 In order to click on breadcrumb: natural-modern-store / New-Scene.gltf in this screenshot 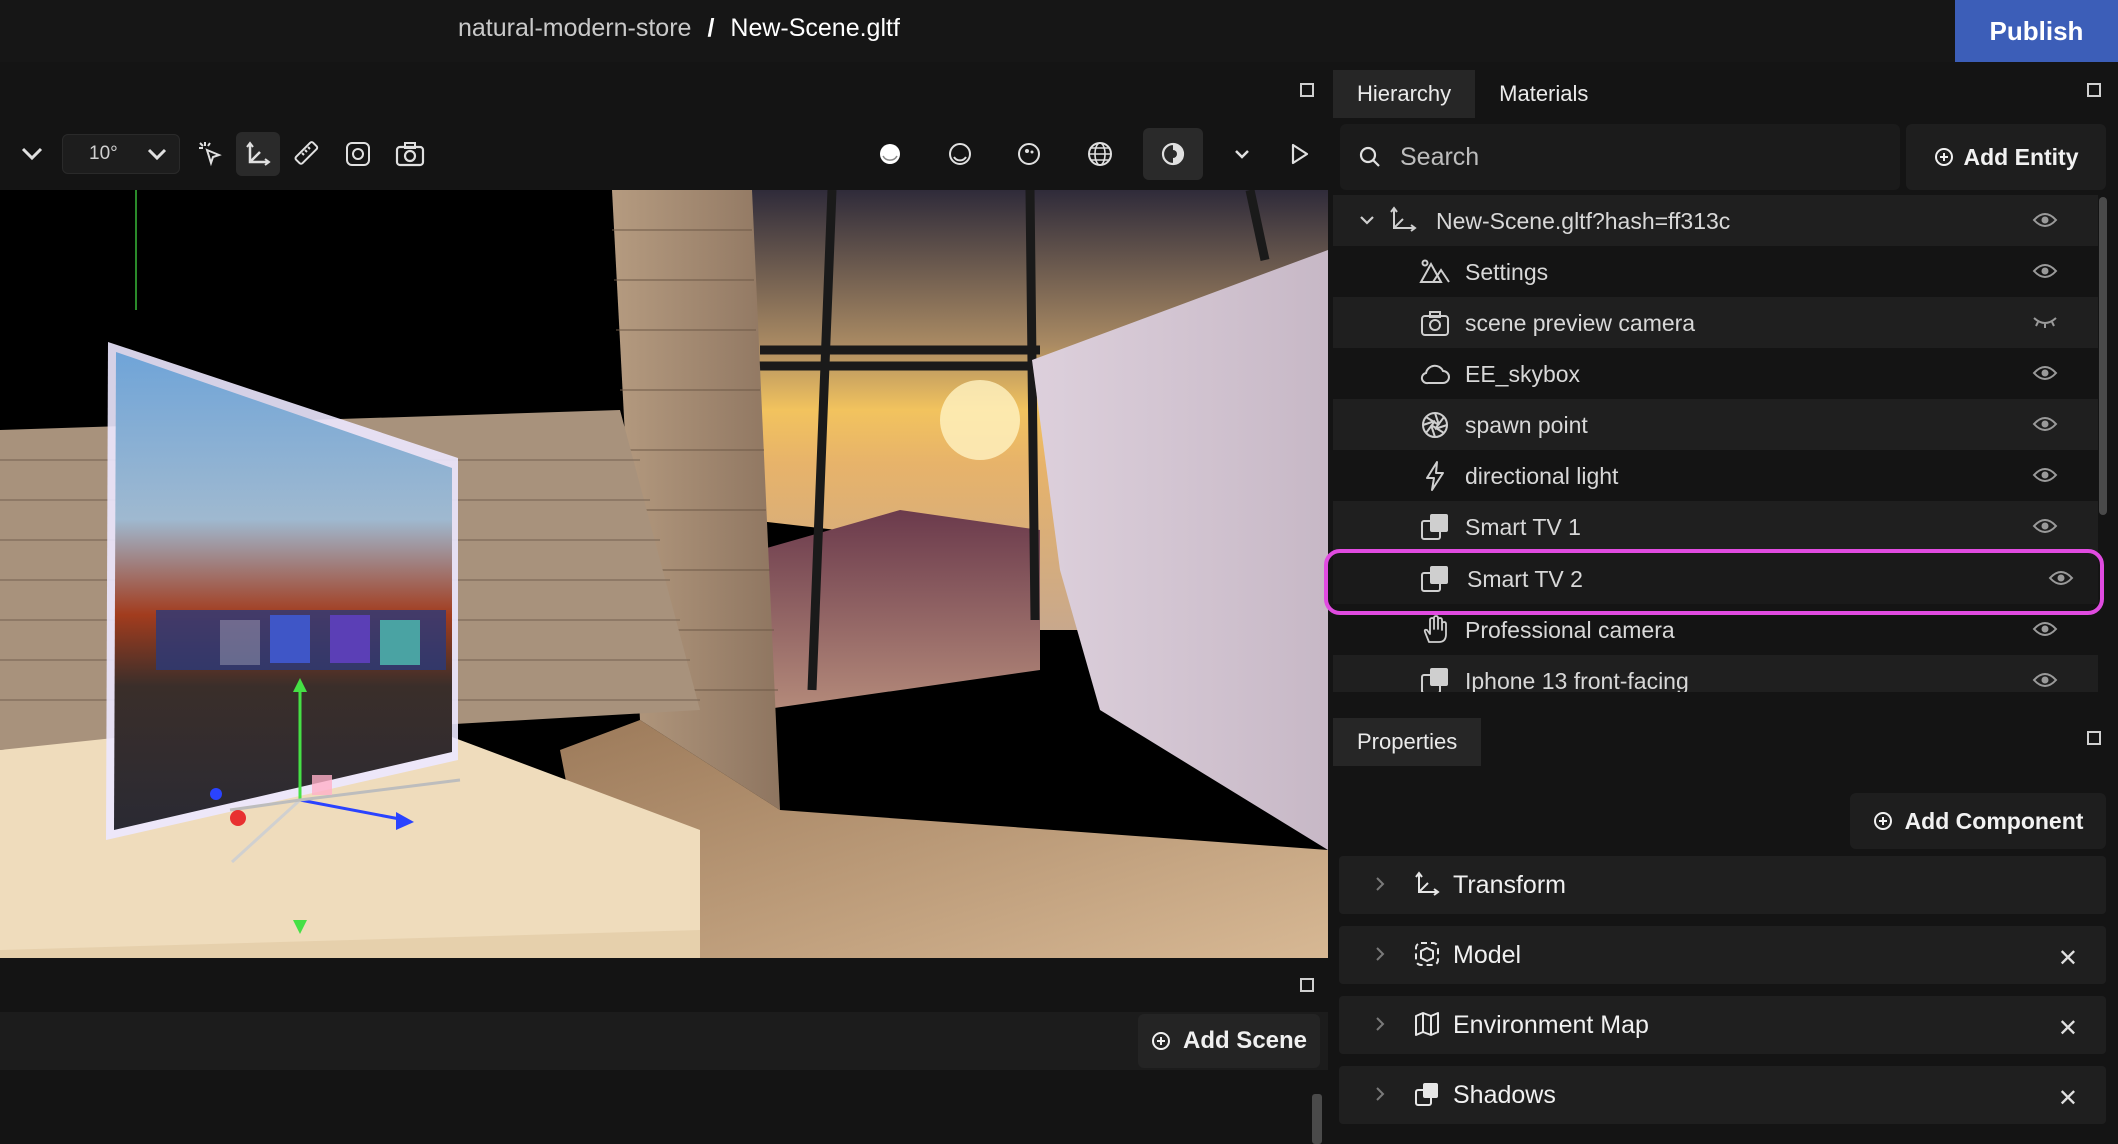, I will do `click(679, 28)`.